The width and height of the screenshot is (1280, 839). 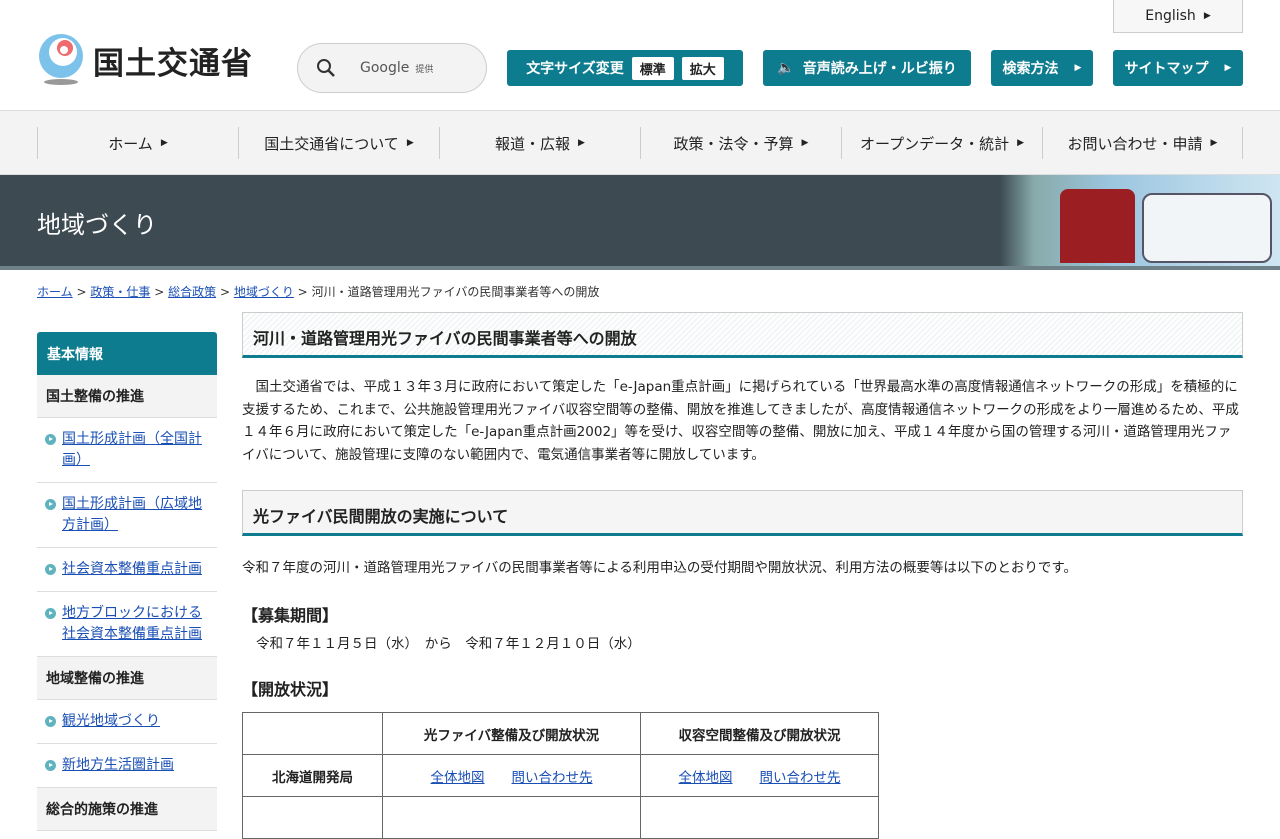 What do you see at coordinates (290, 615) in the screenshot?
I see `period-heading: 【募集期間】` at bounding box center [290, 615].